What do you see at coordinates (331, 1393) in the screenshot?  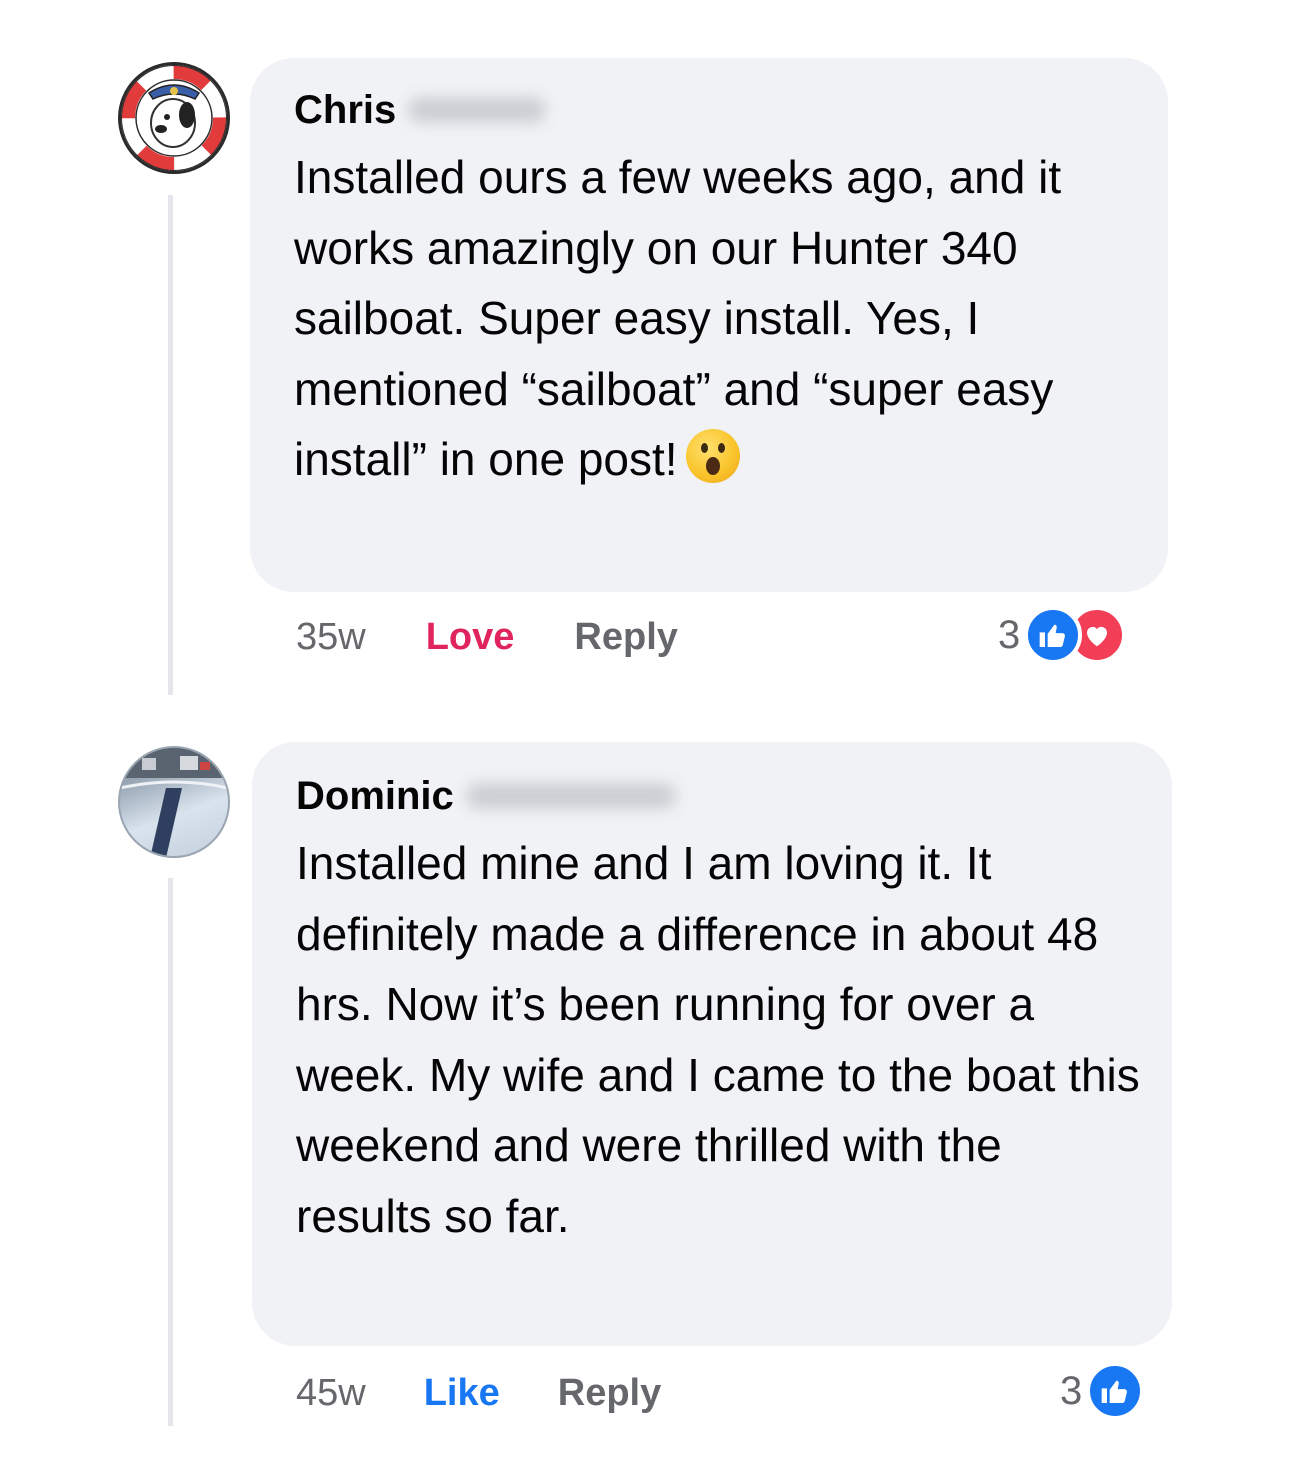 I see `comment-timestamp: 45w` at bounding box center [331, 1393].